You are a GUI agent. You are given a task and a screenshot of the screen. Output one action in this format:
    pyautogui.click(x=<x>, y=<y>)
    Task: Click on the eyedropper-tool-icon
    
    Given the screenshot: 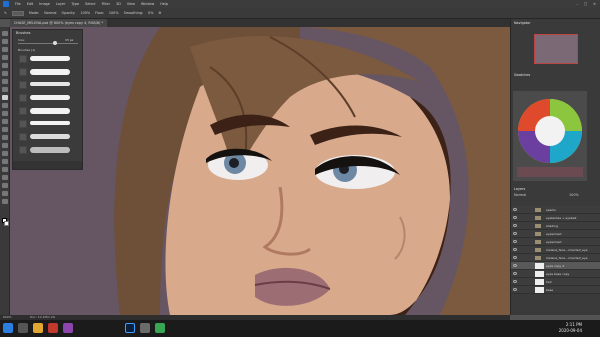 What is the action you would take?
    pyautogui.click(x=5, y=81)
    